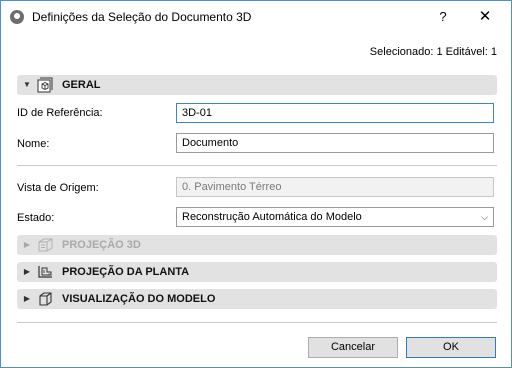 This screenshot has height=368, width=512. What do you see at coordinates (142, 17) in the screenshot?
I see `dialog-title: Definições da Seleção do Documento 3D` at bounding box center [142, 17].